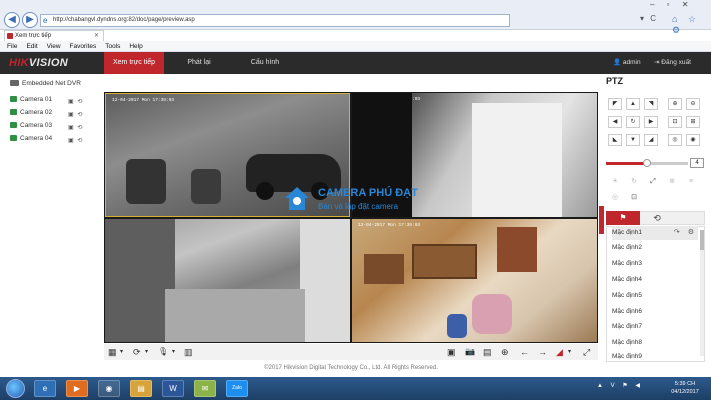 Image resolution: width=711 pixels, height=400 pixels. Describe the element at coordinates (559, 352) in the screenshot. I see `volume-icon: ◢` at that location.